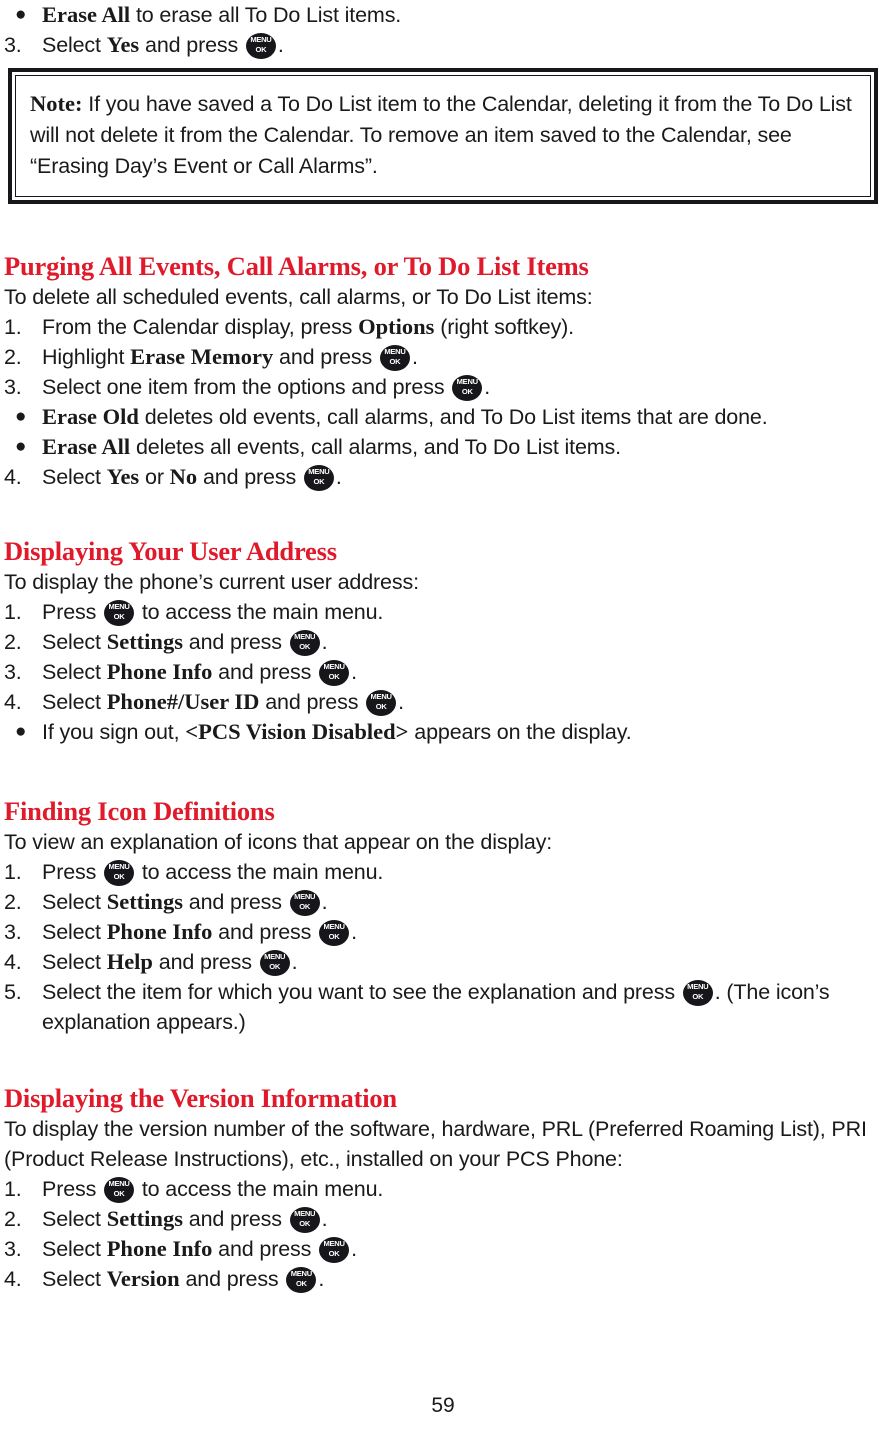  I want to click on key-term: Erase All, so click(86, 446).